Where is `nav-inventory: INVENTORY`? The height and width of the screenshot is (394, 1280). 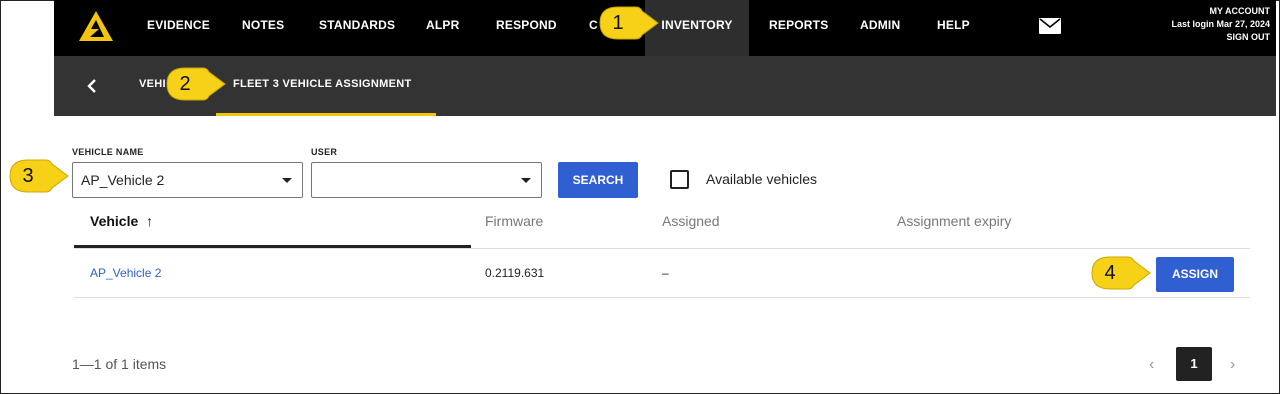 nav-inventory: INVENTORY is located at coordinates (697, 28).